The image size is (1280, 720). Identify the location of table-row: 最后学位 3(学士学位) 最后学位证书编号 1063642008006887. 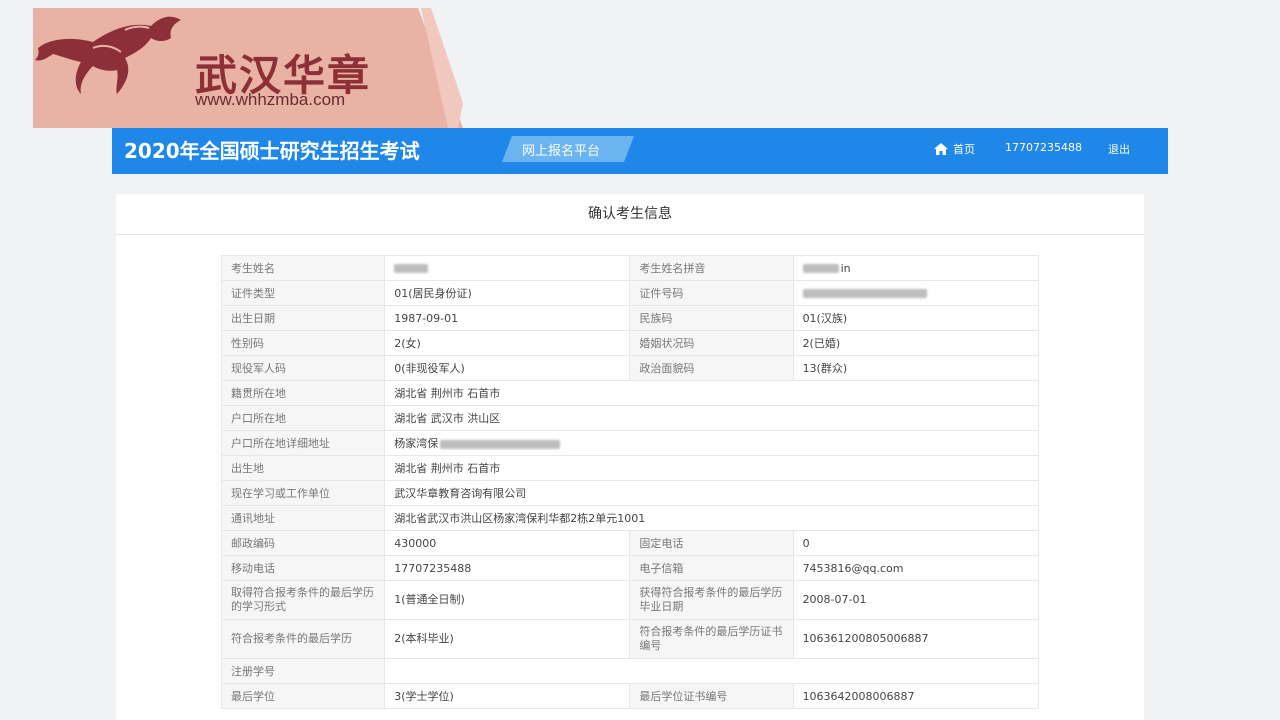
(630, 696).